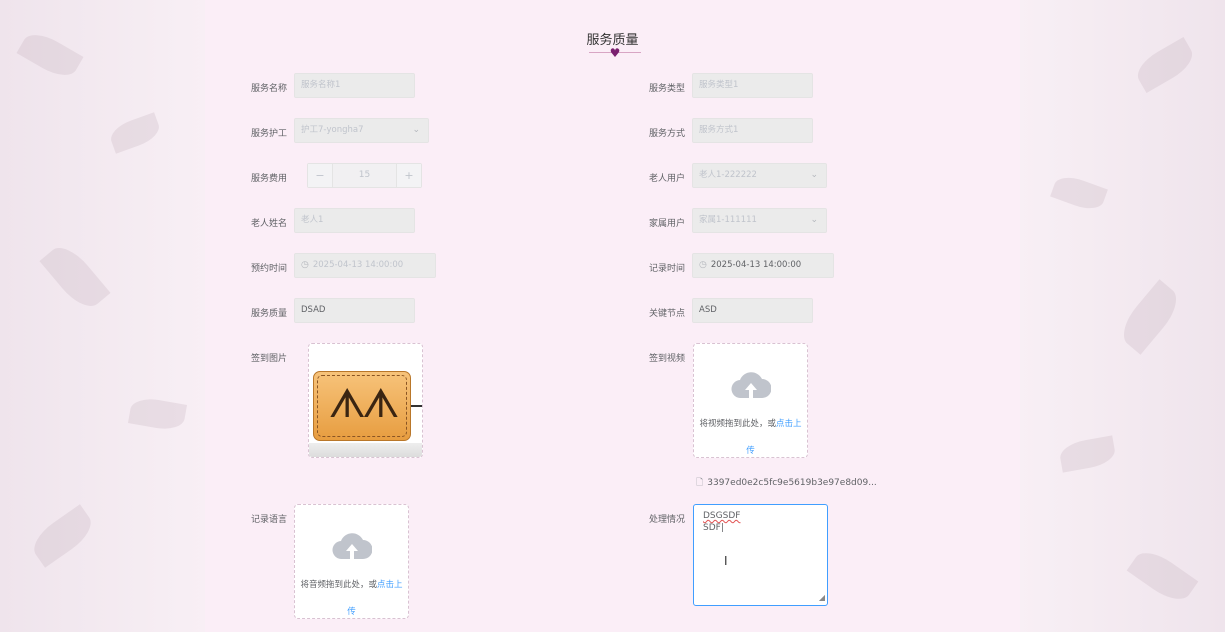  I want to click on key-node-input: ASD, so click(752, 310).